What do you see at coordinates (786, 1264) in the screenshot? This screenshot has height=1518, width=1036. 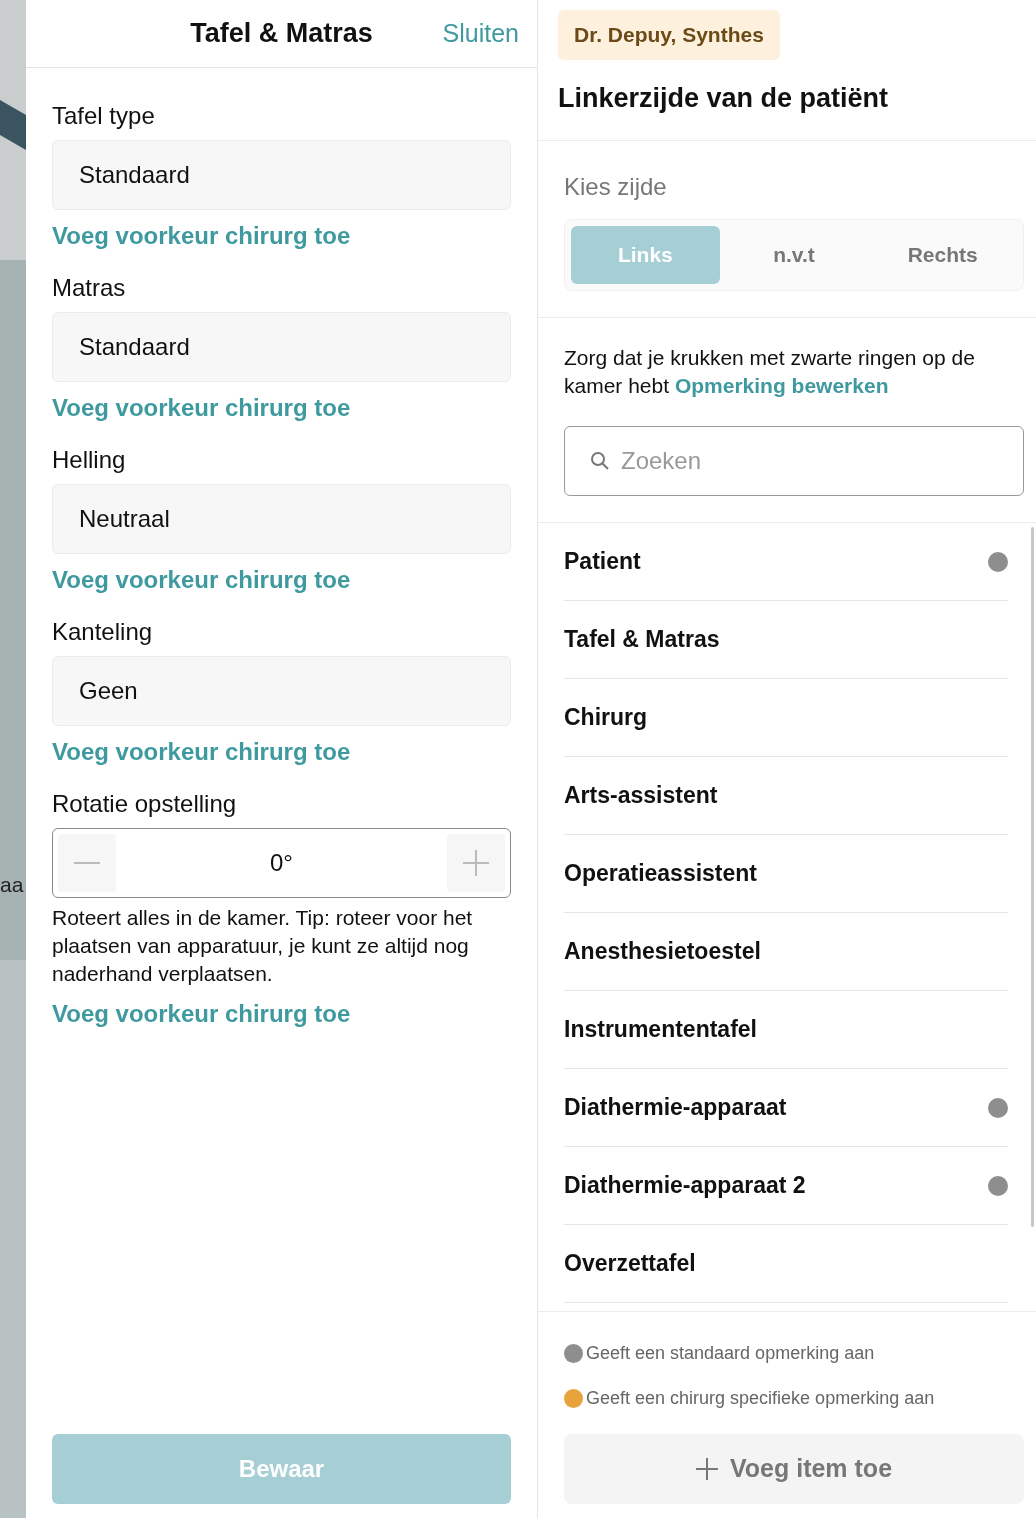 I see `list-item: Overzettafel` at bounding box center [786, 1264].